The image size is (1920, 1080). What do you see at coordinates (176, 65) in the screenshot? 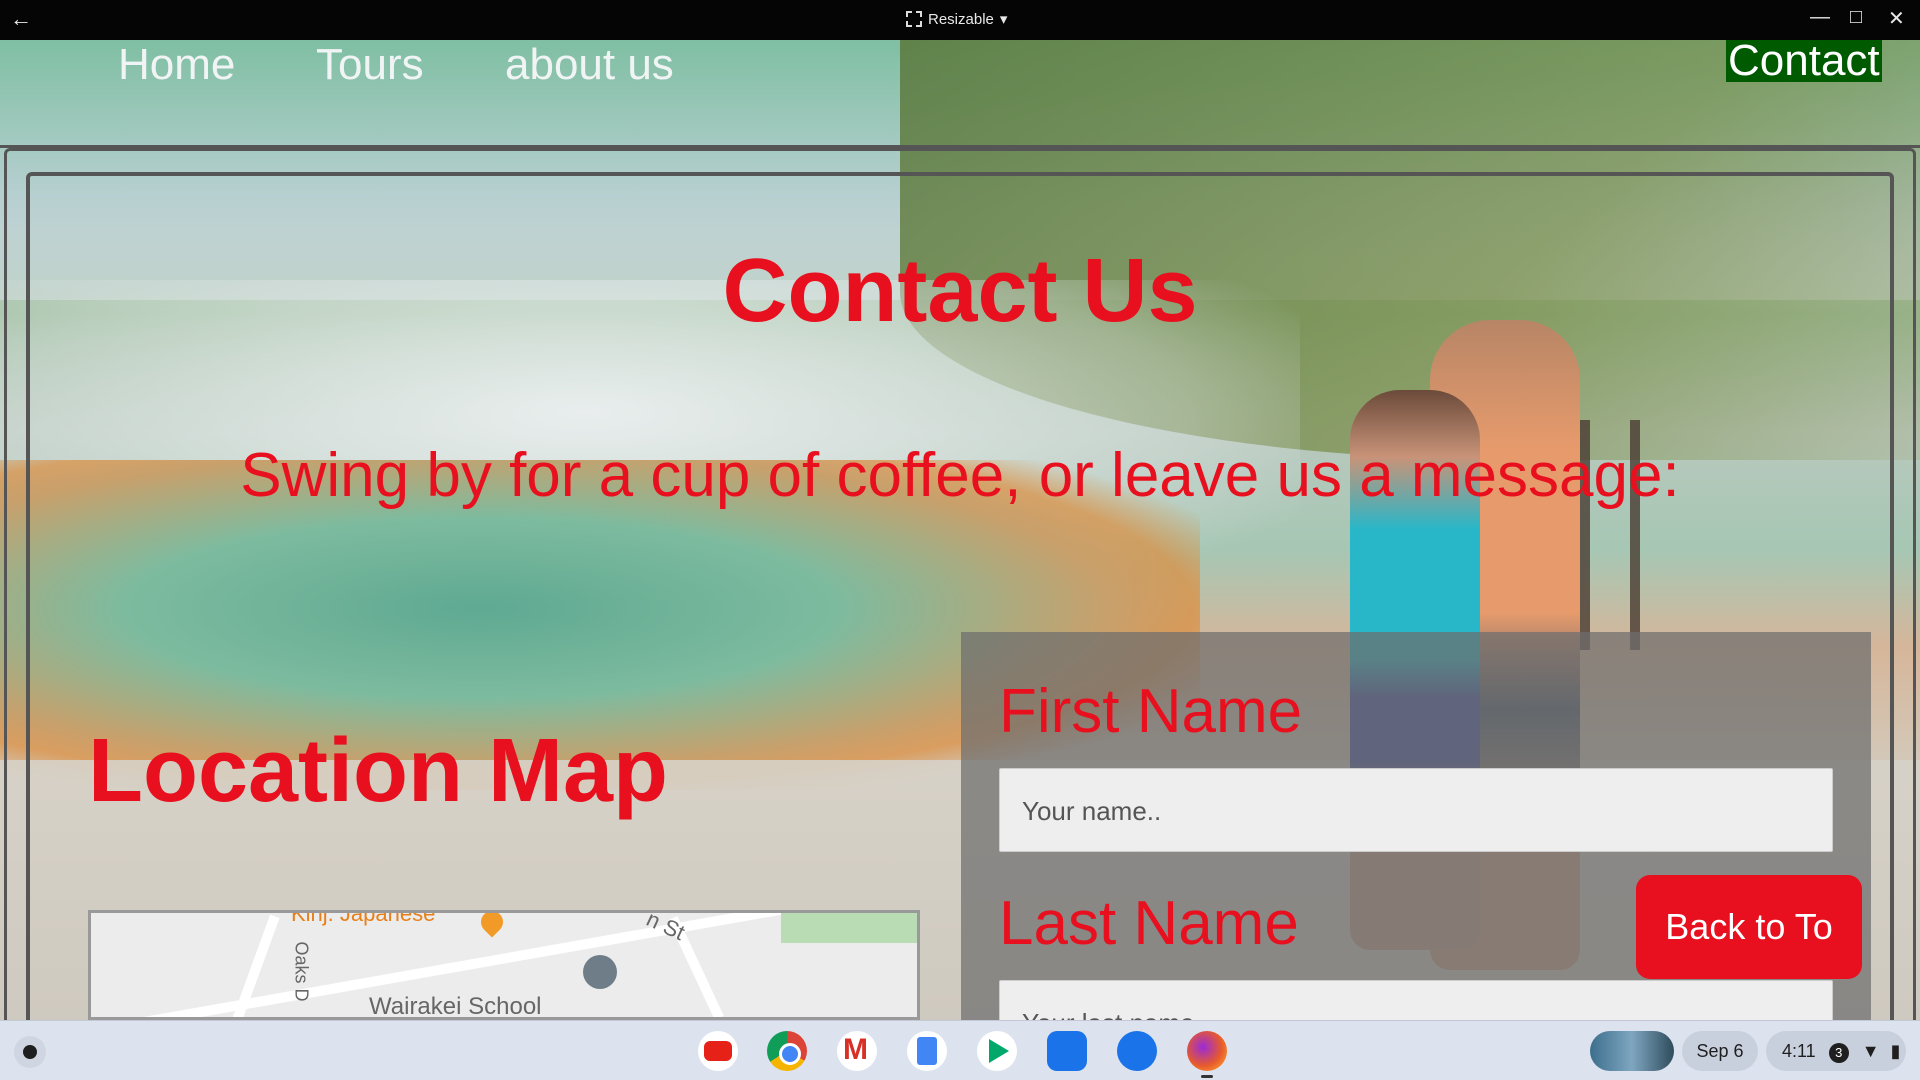
I see `nav-home-link: Home` at bounding box center [176, 65].